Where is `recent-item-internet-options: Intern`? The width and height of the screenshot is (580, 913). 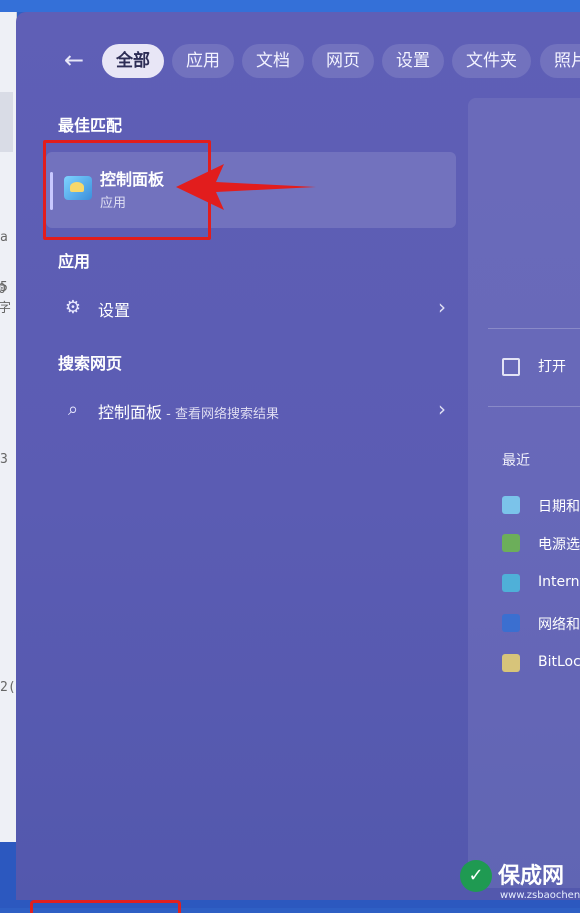 recent-item-internet-options: Intern is located at coordinates (541, 584).